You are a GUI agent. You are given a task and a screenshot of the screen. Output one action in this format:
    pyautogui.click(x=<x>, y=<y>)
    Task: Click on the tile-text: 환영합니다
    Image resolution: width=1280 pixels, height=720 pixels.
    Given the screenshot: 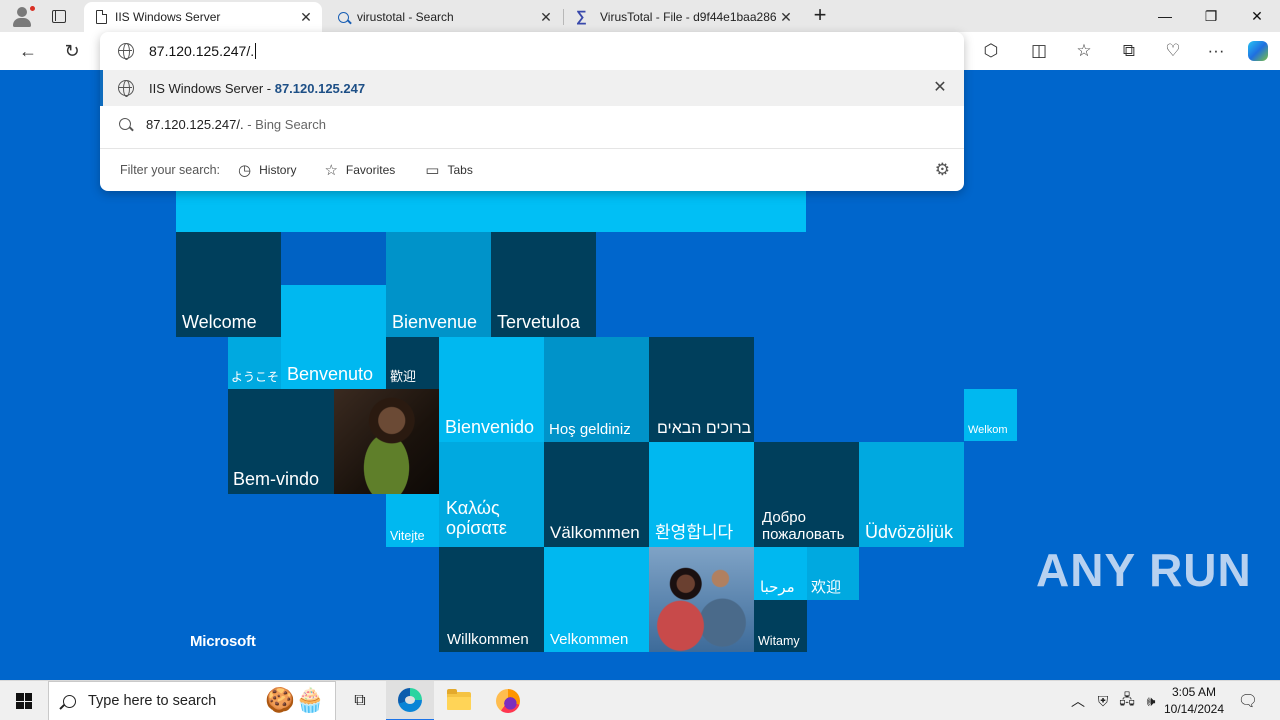 What is the action you would take?
    pyautogui.click(x=694, y=533)
    